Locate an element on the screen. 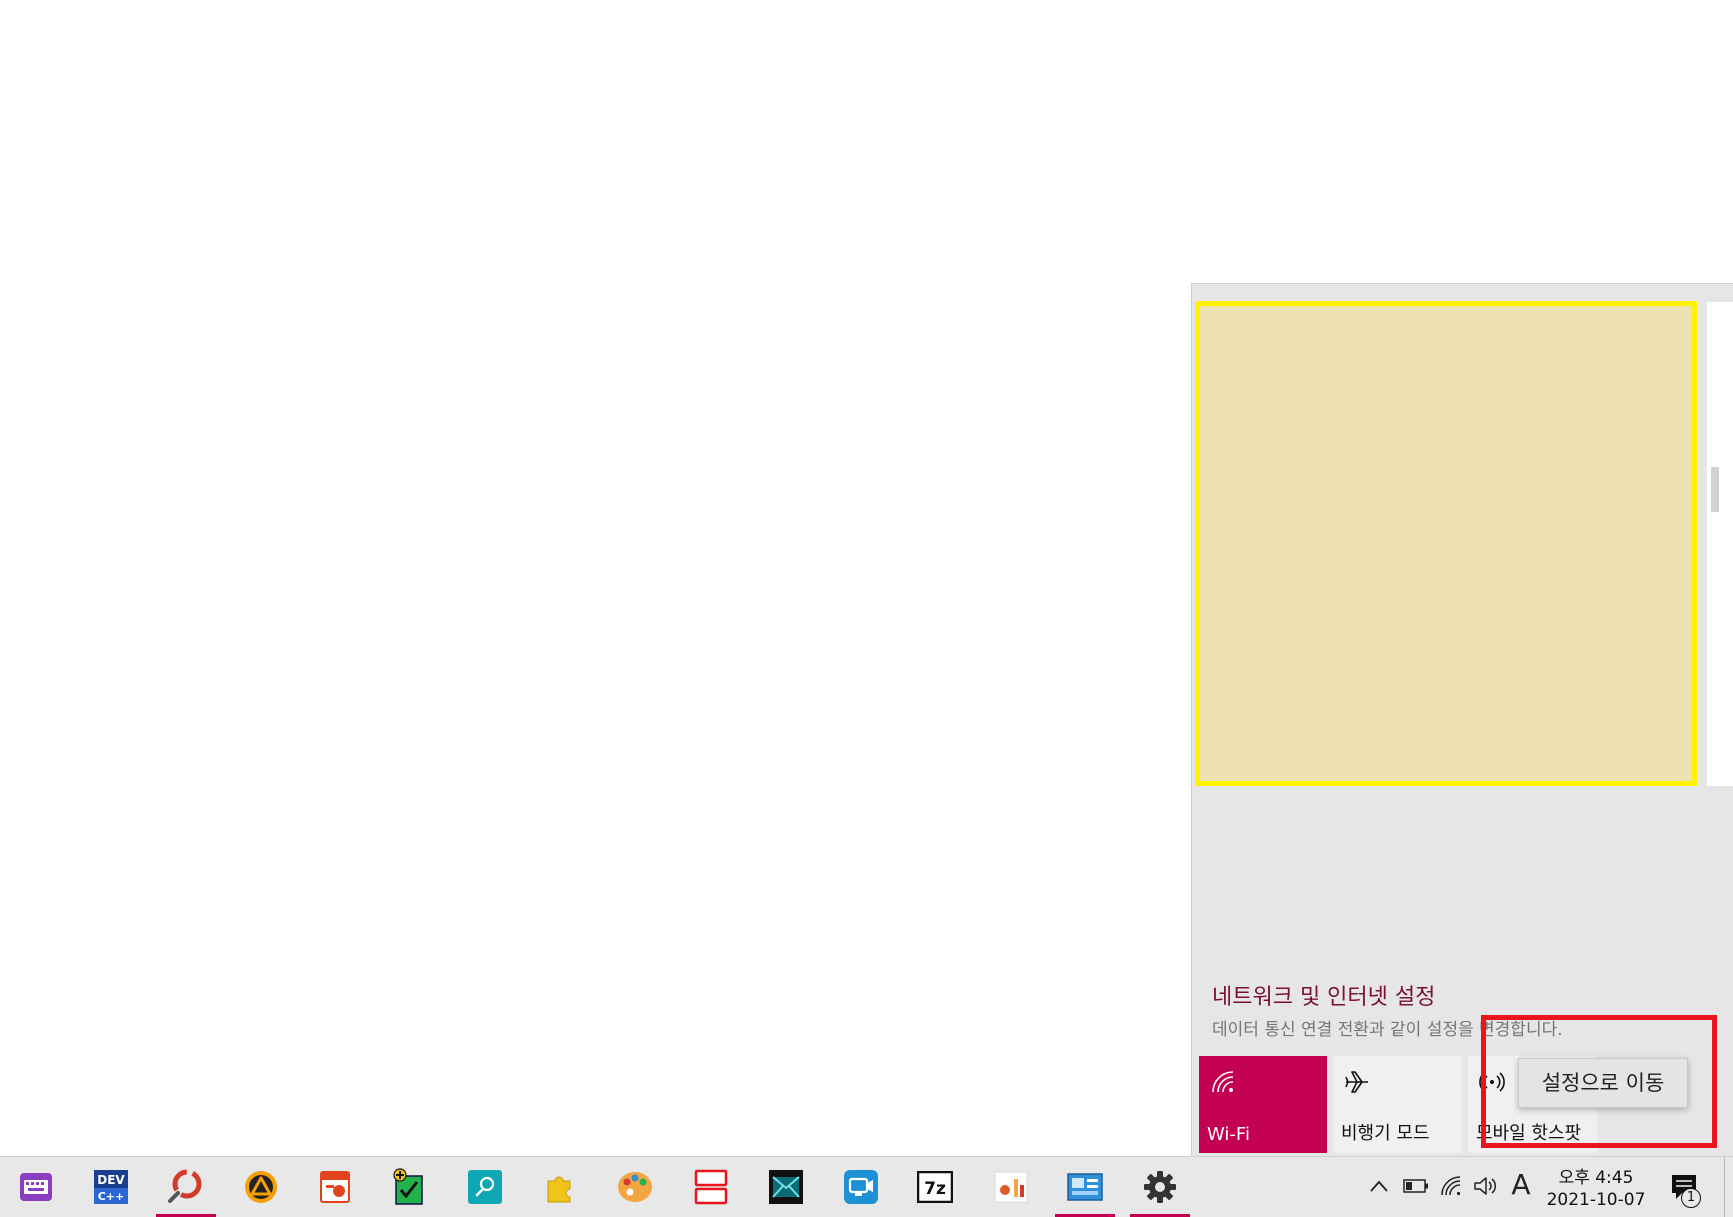 This screenshot has height=1217, width=1733. 7zip-app-icon: 7z is located at coordinates (935, 1187).